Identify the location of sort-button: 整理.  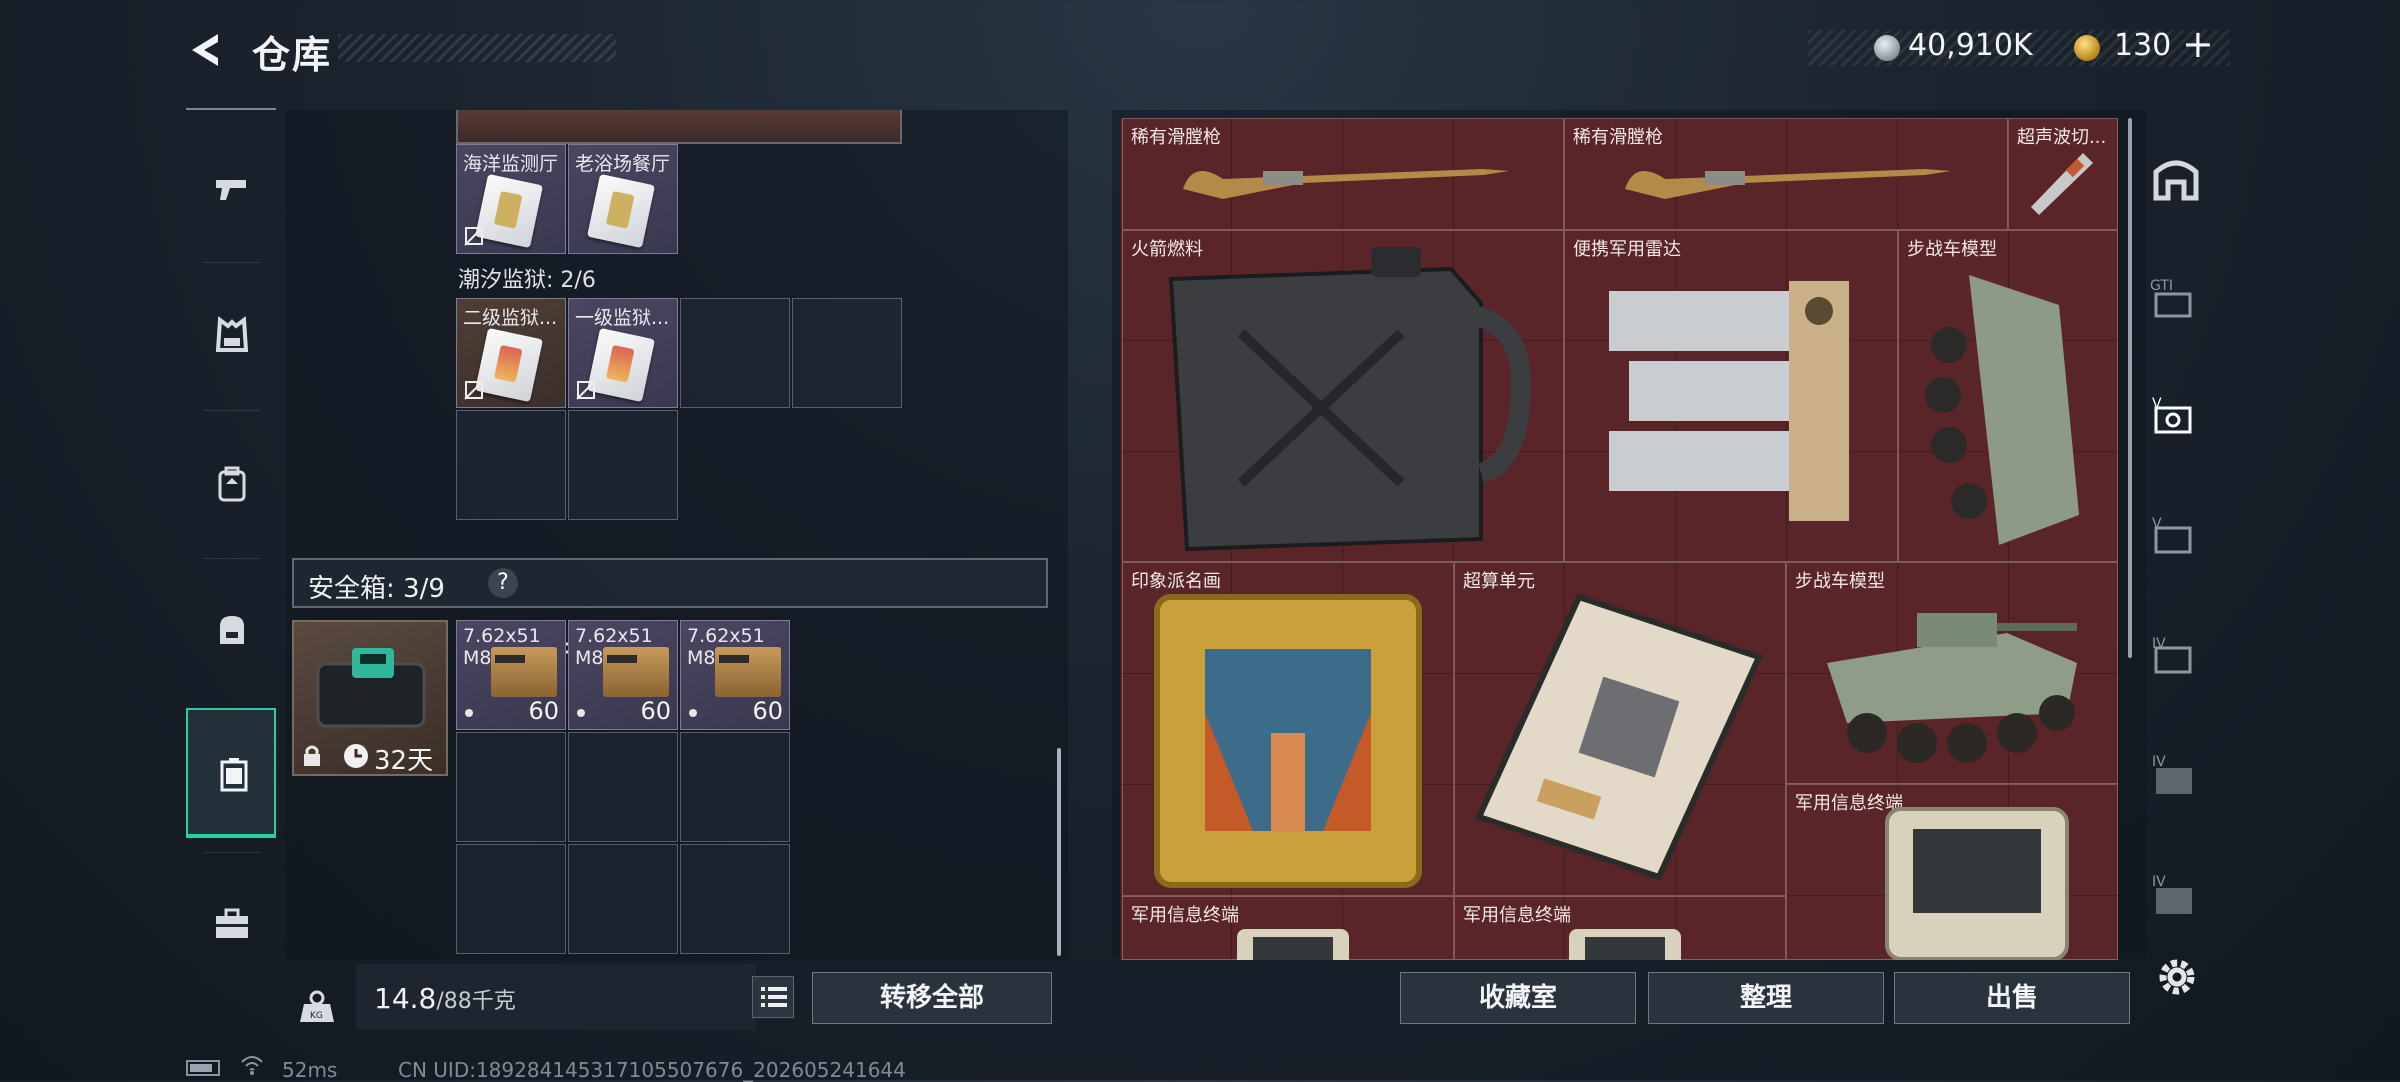
(1766, 998).